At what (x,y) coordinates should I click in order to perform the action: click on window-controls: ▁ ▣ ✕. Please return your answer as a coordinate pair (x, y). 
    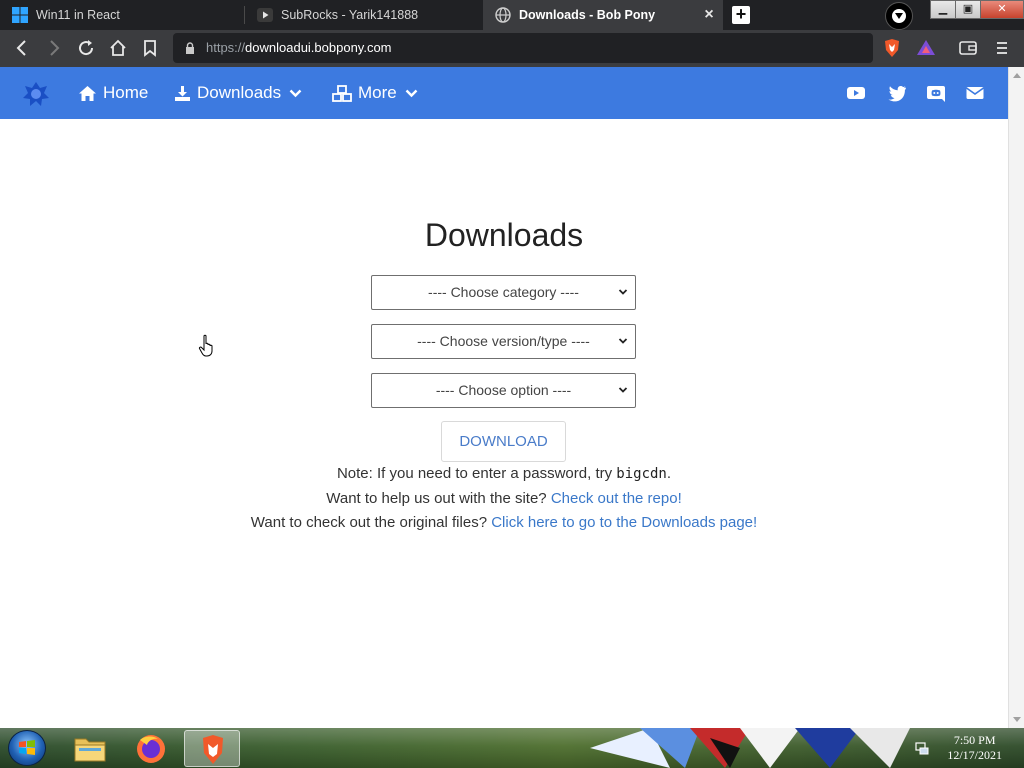
    Looking at the image, I should click on (977, 10).